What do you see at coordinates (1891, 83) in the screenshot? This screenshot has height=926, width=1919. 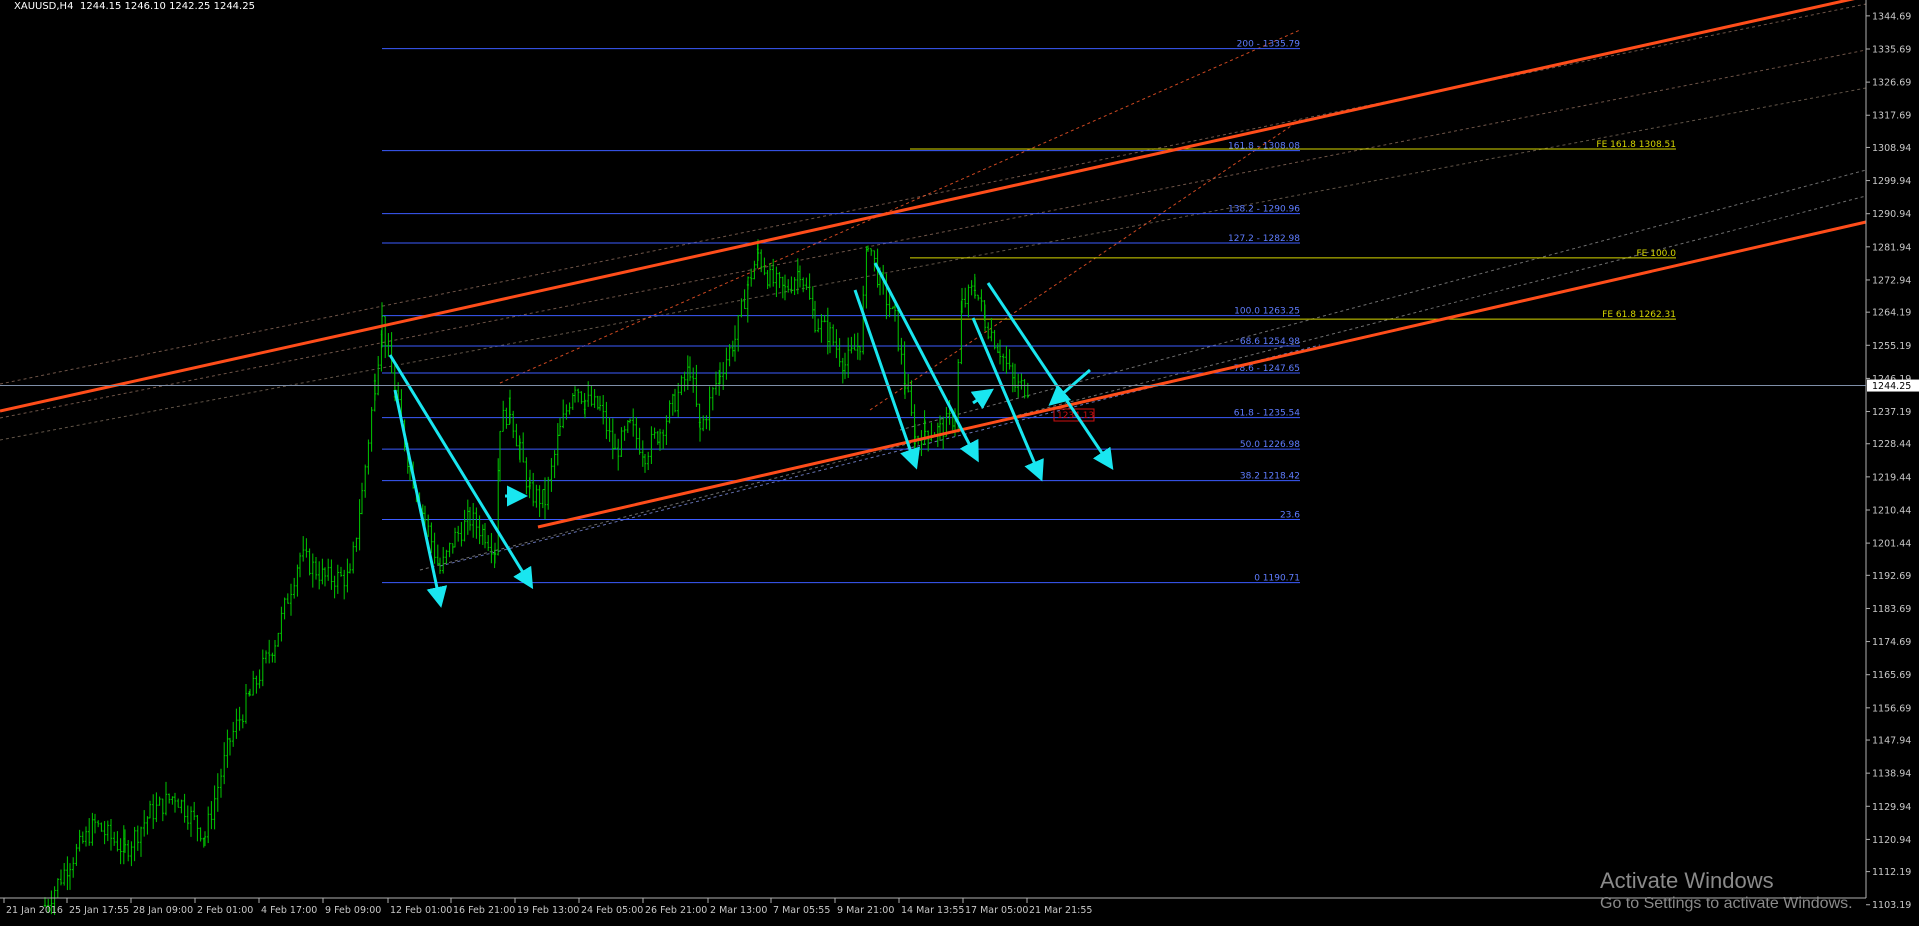 I see `price-tick-label: 1326.69` at bounding box center [1891, 83].